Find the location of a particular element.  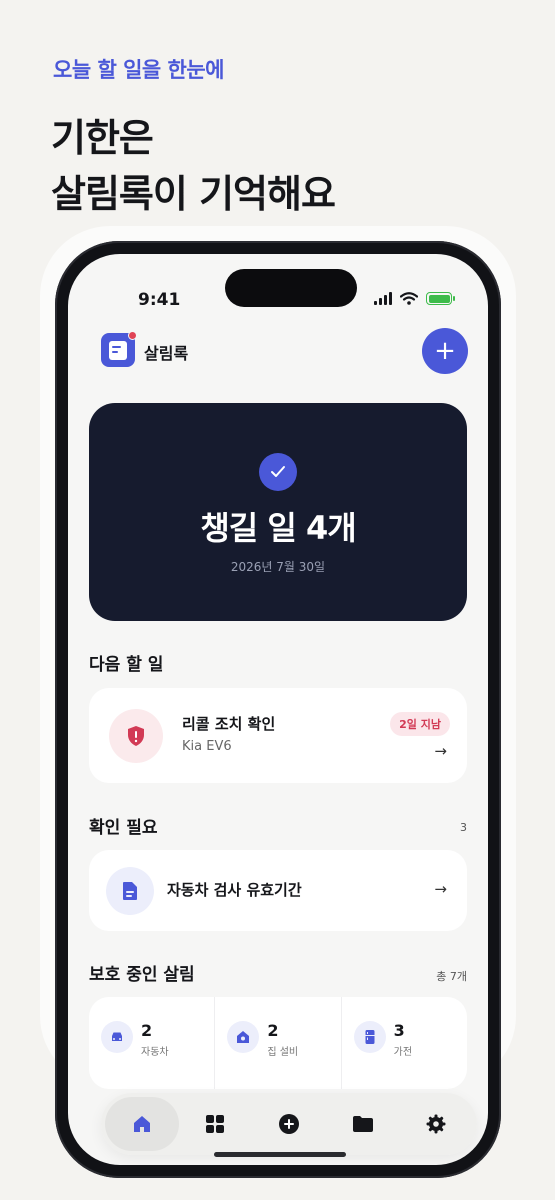

tab-add is located at coordinates (289, 1124).